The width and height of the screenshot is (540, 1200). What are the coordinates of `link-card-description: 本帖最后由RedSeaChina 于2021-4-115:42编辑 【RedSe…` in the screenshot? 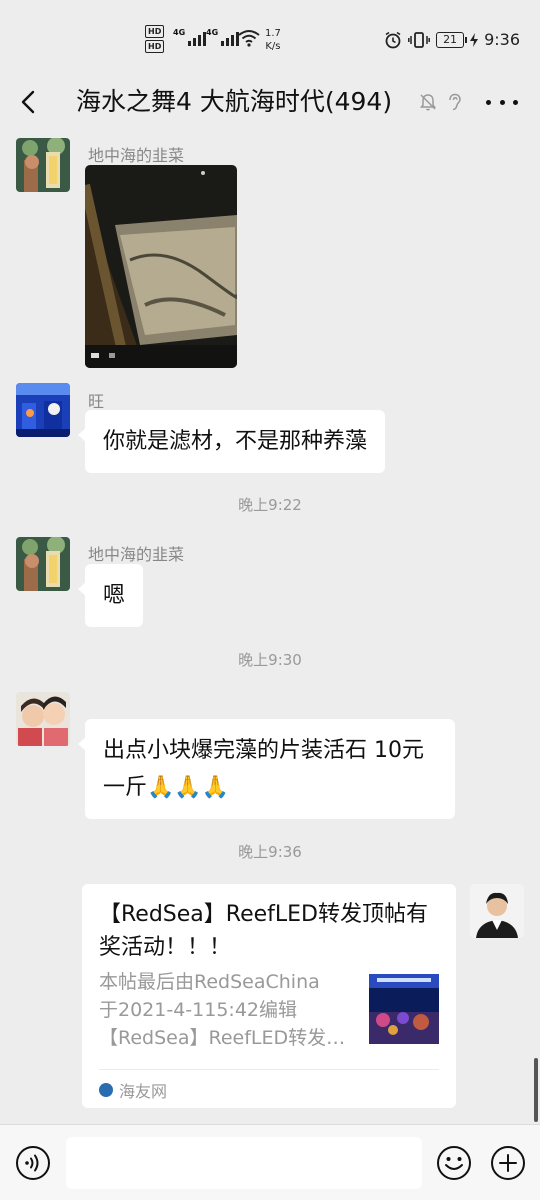 It's located at (222, 1010).